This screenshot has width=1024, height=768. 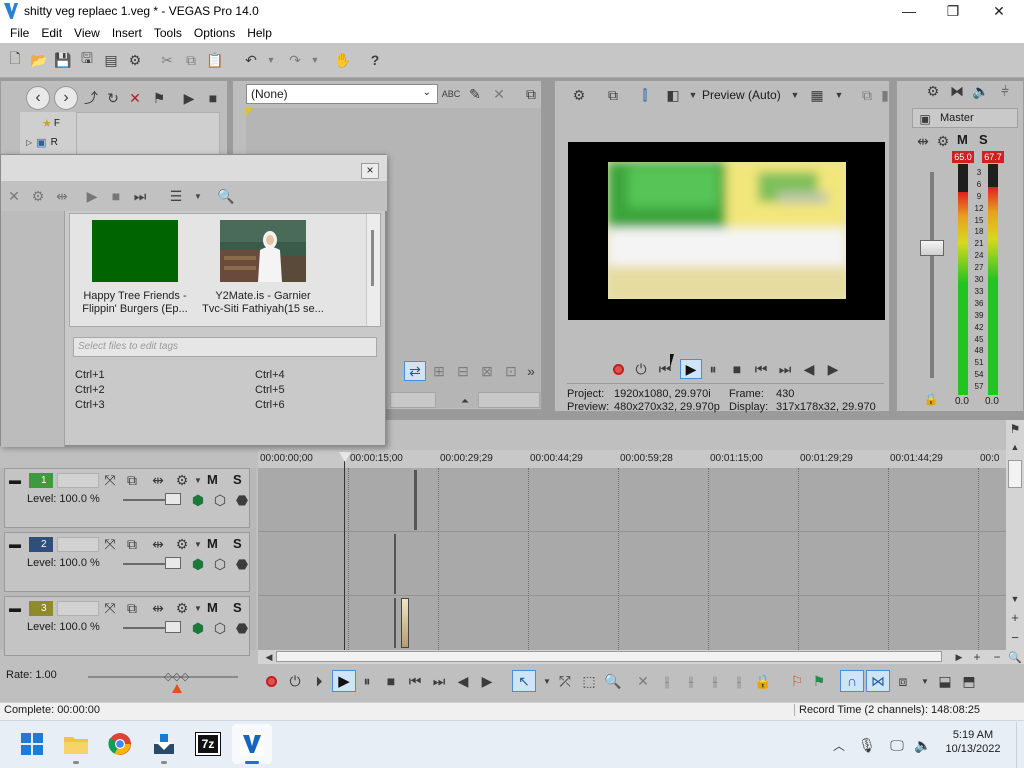 What do you see at coordinates (14, 196) in the screenshot?
I see `remove-media-icon: ✕` at bounding box center [14, 196].